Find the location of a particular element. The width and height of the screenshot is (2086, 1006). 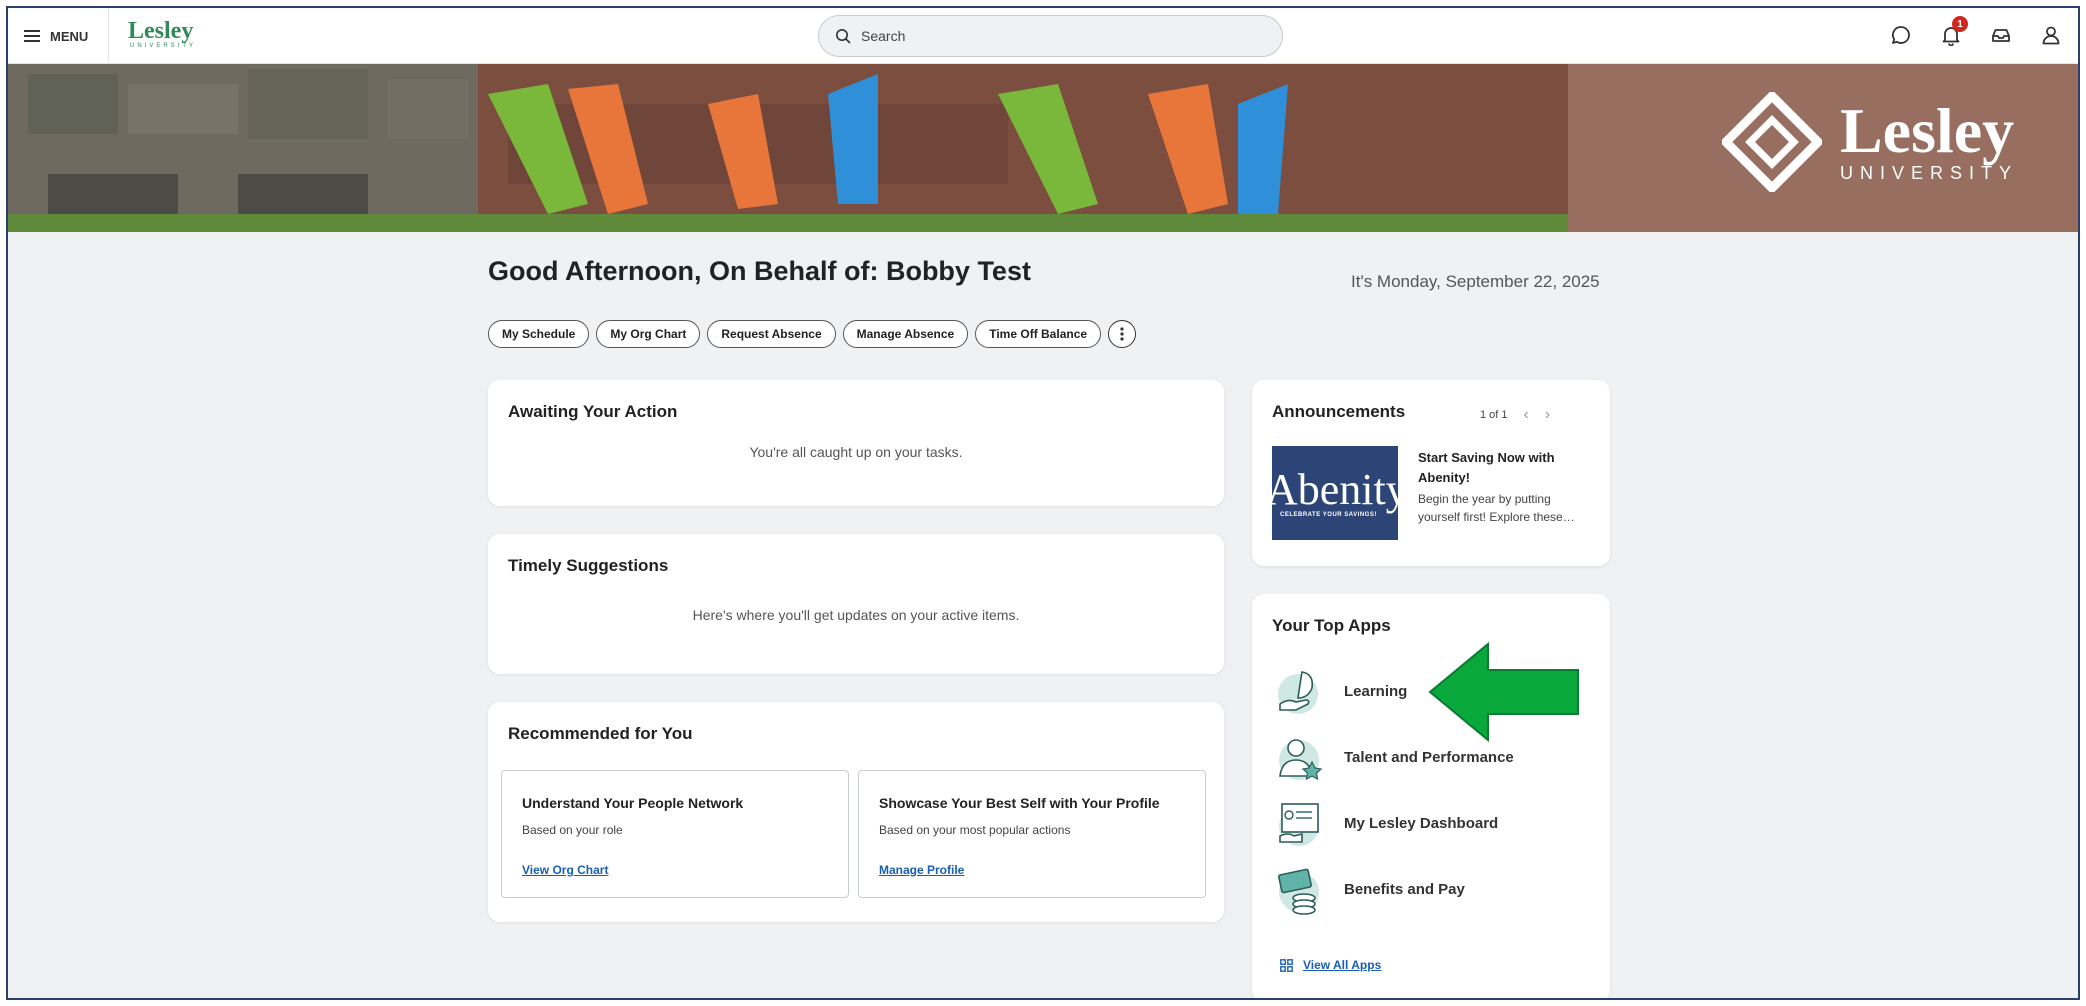

brand-logo: Lesley UNIVERSITY is located at coordinates (162, 34).